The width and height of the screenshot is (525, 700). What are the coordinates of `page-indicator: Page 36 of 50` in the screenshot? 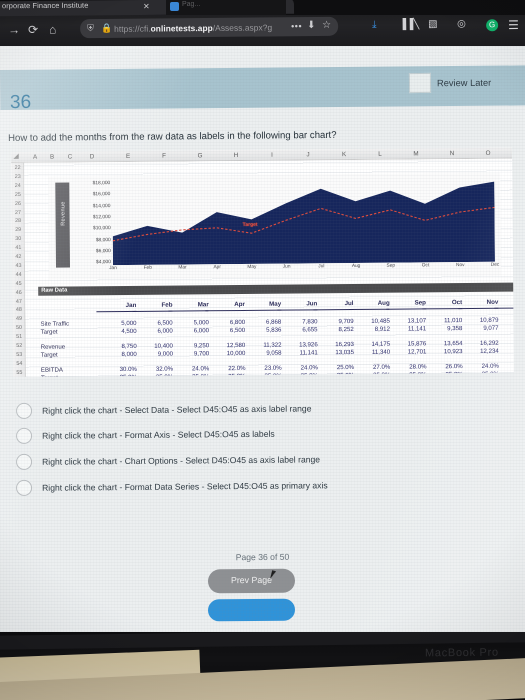 It's located at (262, 557).